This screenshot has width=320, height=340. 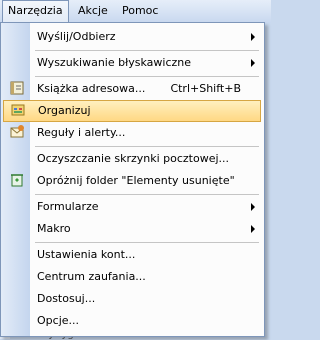 I want to click on menu-item-label: Makro, so click(x=54, y=228).